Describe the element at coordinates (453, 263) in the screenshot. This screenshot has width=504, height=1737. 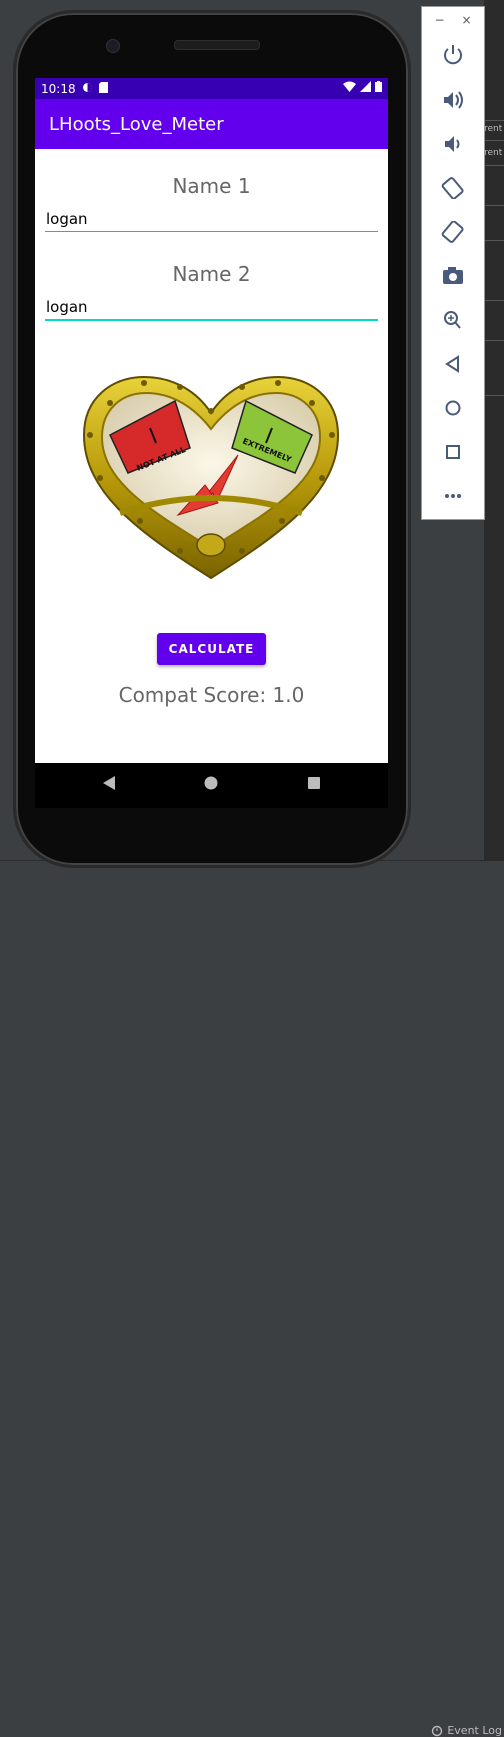
I see `emulator-toolbar: − ×` at that location.